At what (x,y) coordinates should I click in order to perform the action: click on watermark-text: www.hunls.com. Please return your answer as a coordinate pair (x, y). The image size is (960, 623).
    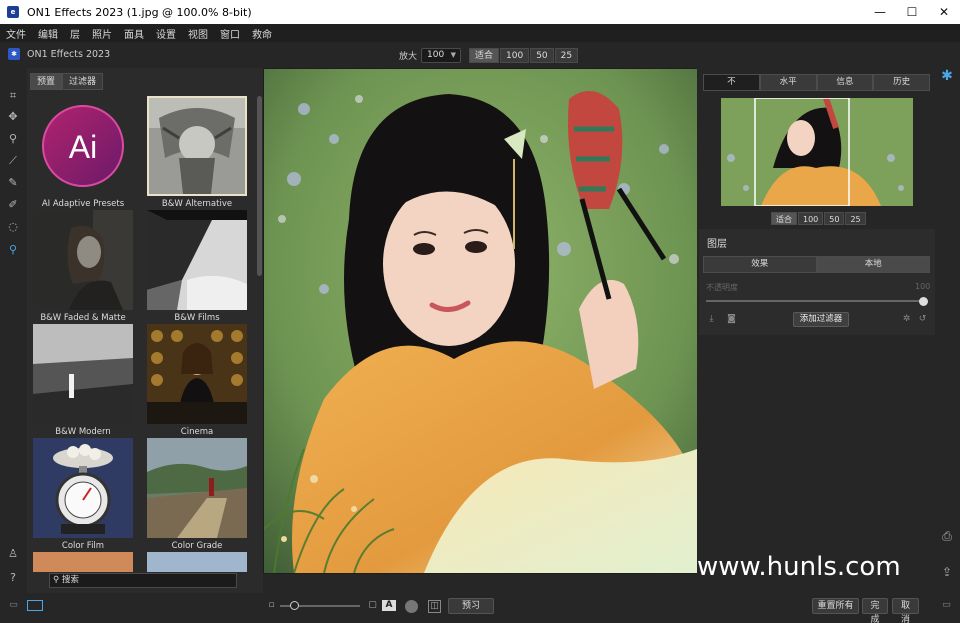
    Looking at the image, I should click on (799, 567).